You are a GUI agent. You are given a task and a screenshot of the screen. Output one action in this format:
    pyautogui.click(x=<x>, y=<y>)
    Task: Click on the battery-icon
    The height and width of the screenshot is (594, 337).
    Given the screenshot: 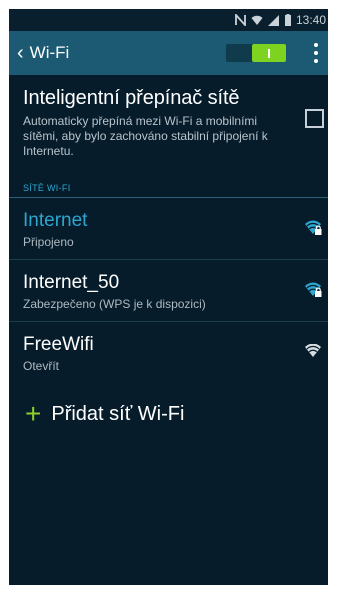 What is the action you would take?
    pyautogui.click(x=287, y=20)
    